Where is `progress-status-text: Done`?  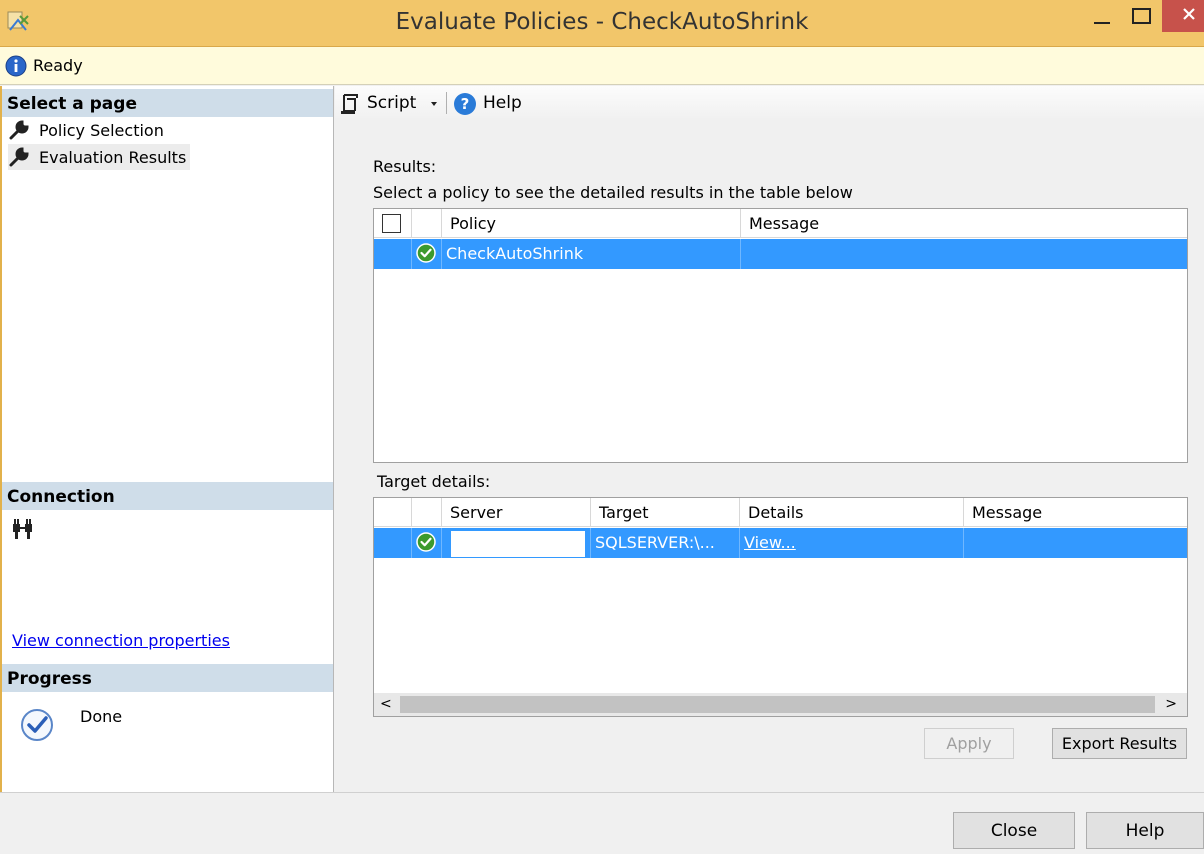 progress-status-text: Done is located at coordinates (101, 716).